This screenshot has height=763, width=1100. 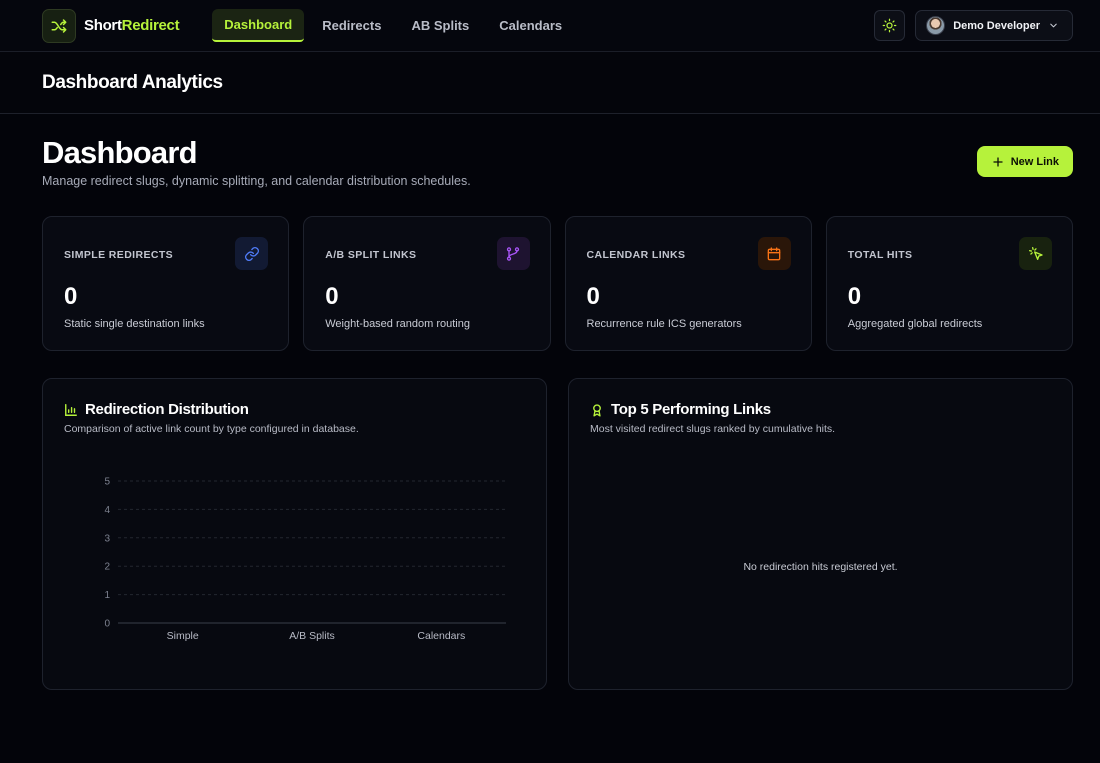 I want to click on nav-item-ab-splits: AB Splits, so click(x=440, y=25).